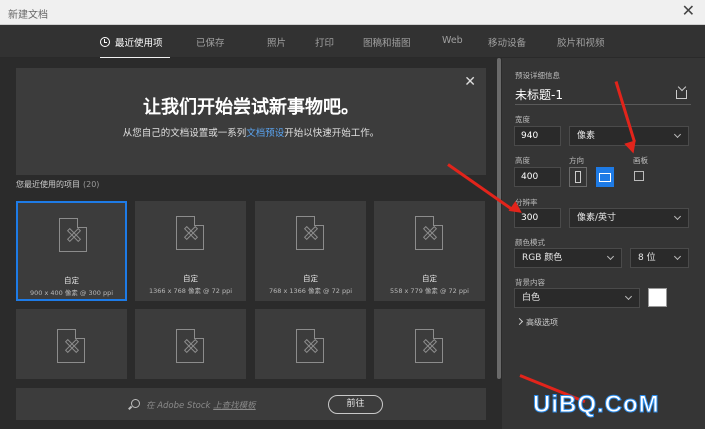 The width and height of the screenshot is (705, 429). What do you see at coordinates (324, 42) in the screenshot?
I see `tab-print: 打印` at bounding box center [324, 42].